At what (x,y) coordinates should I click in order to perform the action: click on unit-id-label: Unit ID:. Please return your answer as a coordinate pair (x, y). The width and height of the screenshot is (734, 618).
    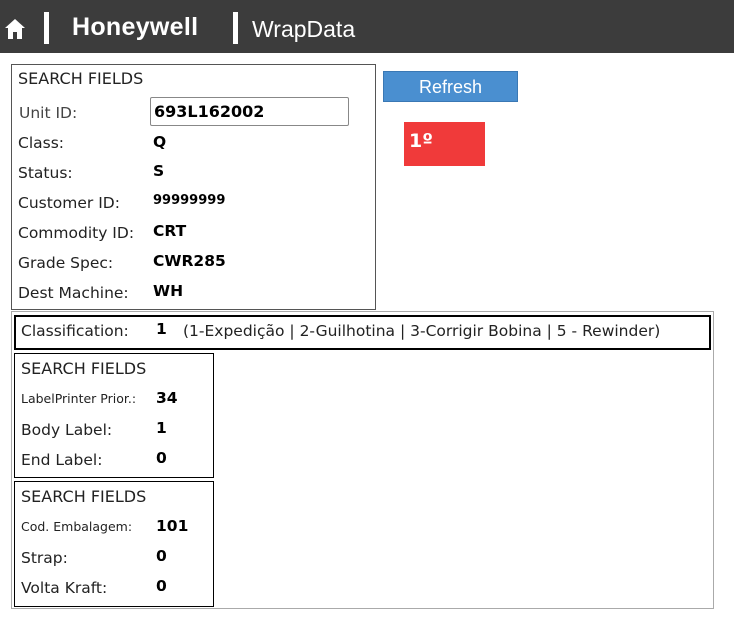
    Looking at the image, I should click on (48, 113).